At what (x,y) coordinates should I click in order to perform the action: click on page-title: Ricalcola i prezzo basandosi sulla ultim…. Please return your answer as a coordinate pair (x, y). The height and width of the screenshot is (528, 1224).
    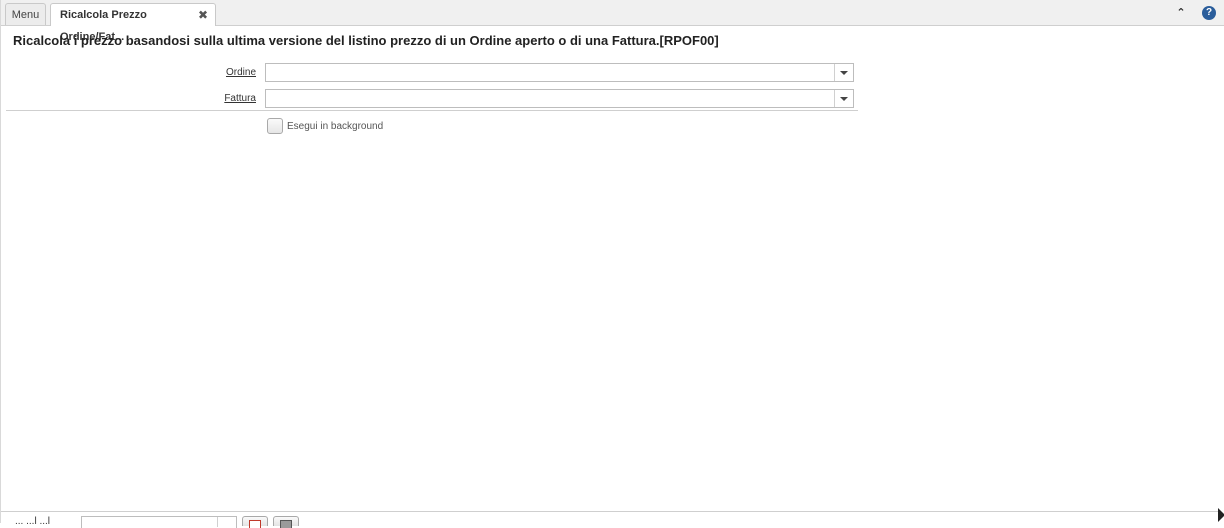
    Looking at the image, I should click on (366, 40).